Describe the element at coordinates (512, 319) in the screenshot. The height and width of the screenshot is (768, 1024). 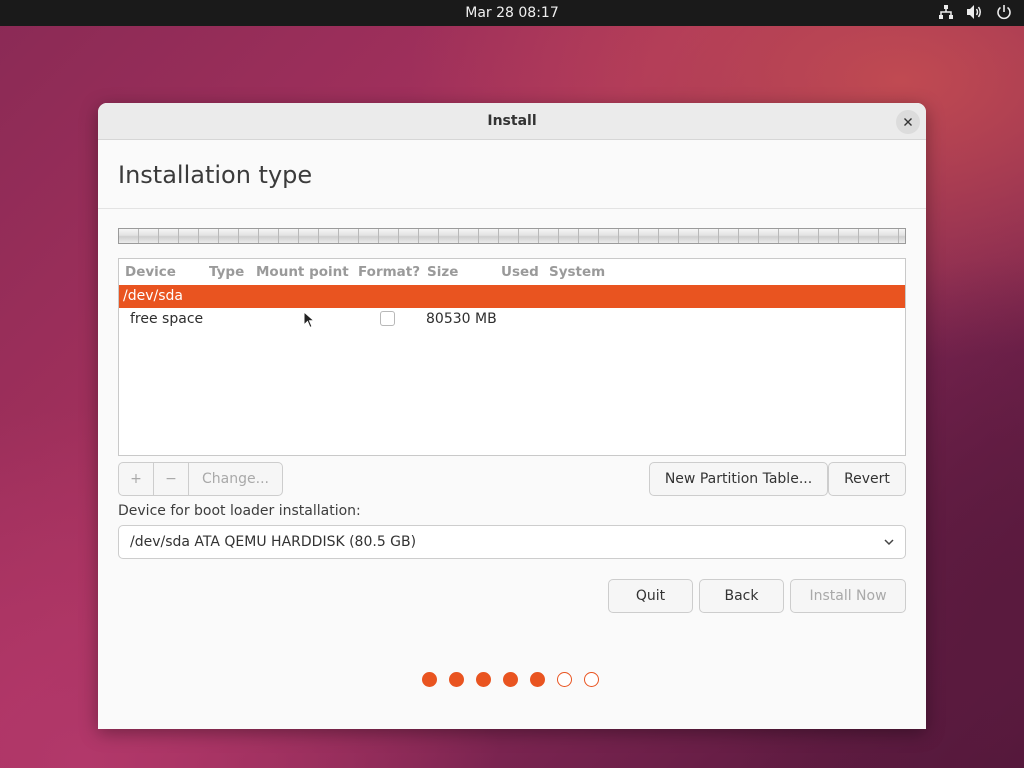
I see `table-row-free-space: free space 80530 MB` at that location.